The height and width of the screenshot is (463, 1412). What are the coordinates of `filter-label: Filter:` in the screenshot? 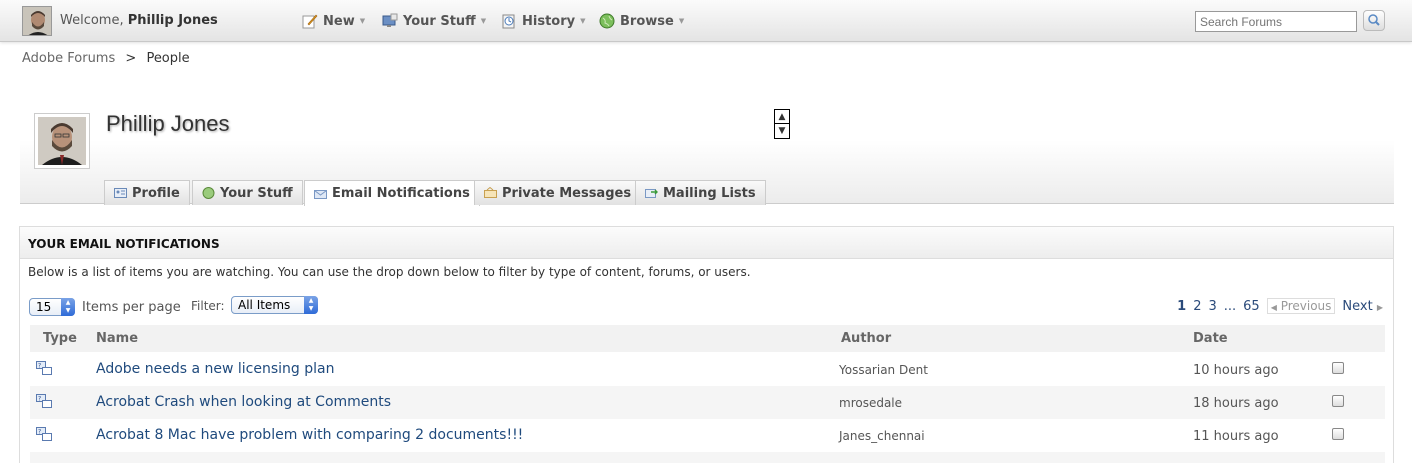 It's located at (208, 306).